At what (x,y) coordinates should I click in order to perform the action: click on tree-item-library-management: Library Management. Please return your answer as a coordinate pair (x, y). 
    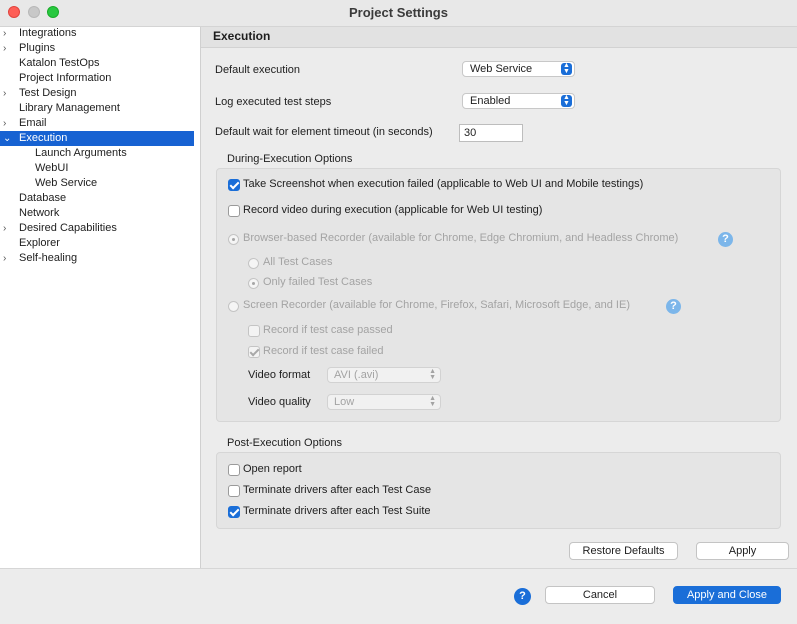
    Looking at the image, I should click on (97, 108).